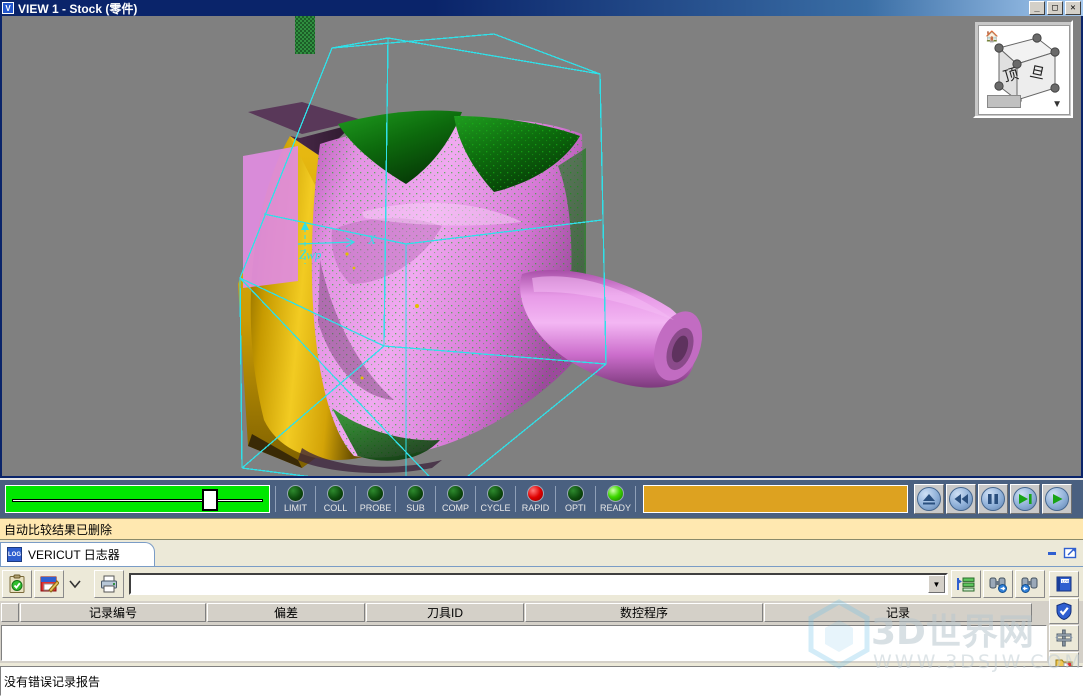 This screenshot has height=696, width=1083. What do you see at coordinates (335, 508) in the screenshot?
I see `lamp-label: COLL` at bounding box center [335, 508].